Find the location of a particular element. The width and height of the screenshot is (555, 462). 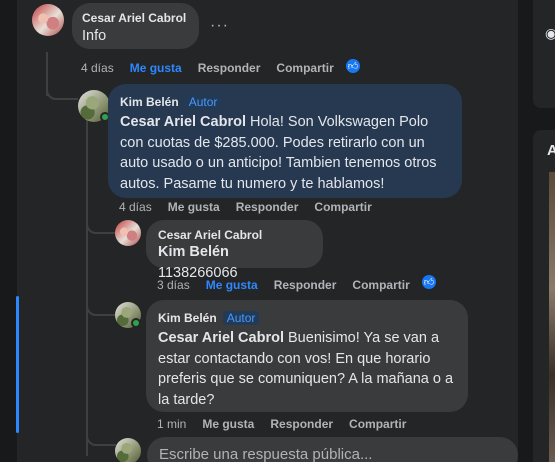

comment-time: 3 días is located at coordinates (173, 285).